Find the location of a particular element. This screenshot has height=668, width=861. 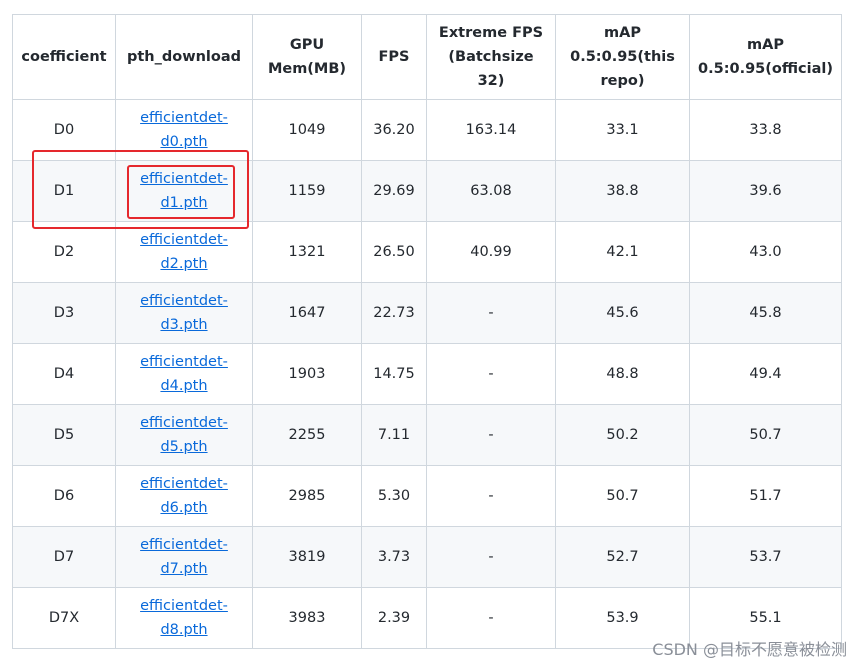

cell-fps: 2.39 is located at coordinates (394, 618).